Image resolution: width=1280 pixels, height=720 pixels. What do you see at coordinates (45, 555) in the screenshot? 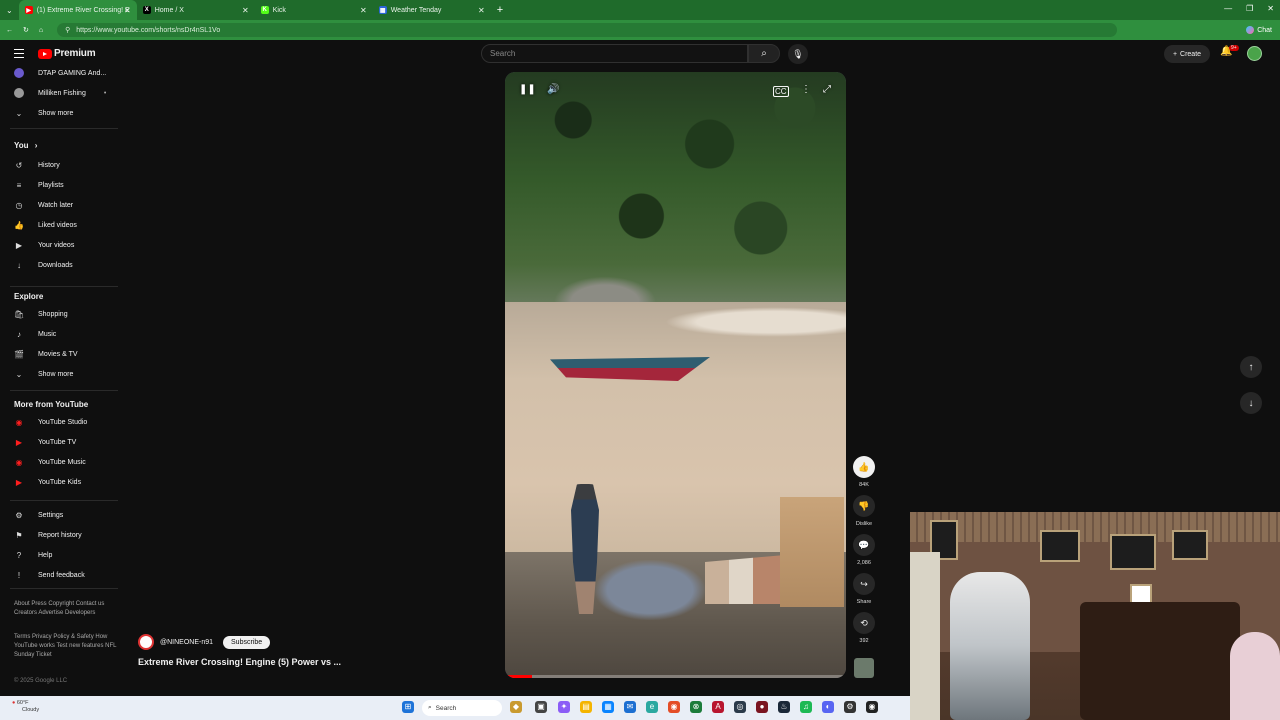
I see `sidebar-item-label: Help` at bounding box center [45, 555].